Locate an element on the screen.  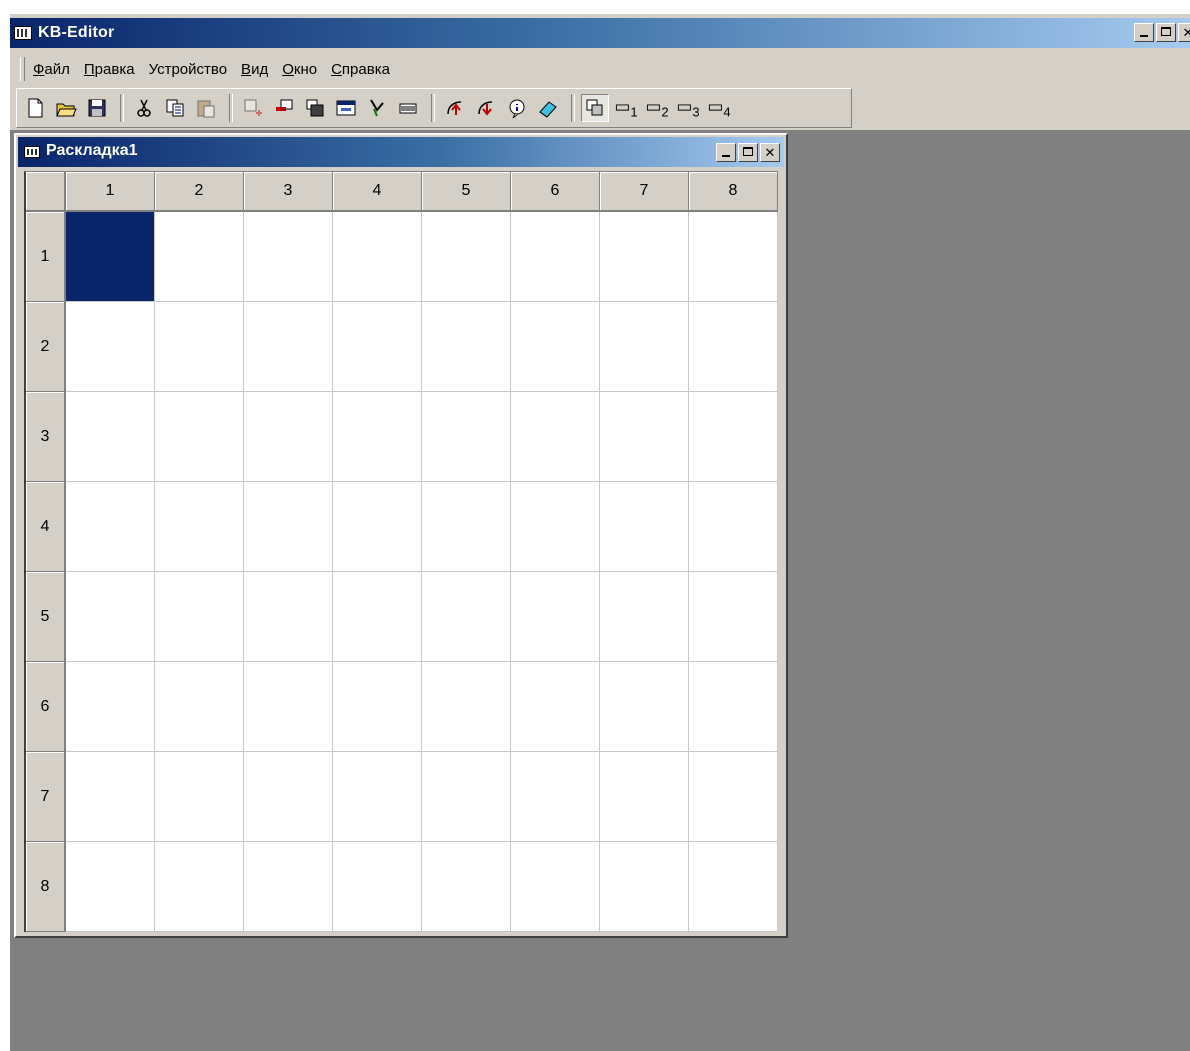
open-file-button is located at coordinates (66, 108).